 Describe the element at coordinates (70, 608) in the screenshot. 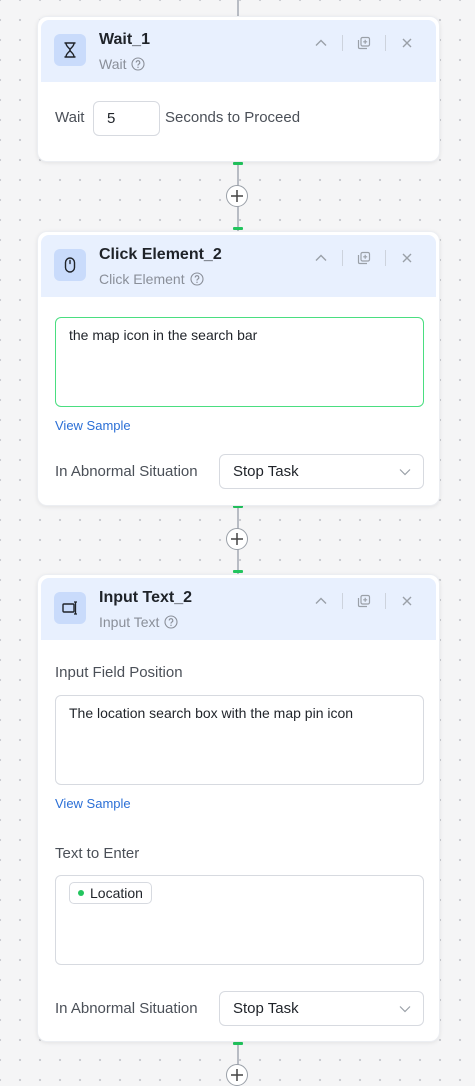

I see `input-field-icon` at that location.